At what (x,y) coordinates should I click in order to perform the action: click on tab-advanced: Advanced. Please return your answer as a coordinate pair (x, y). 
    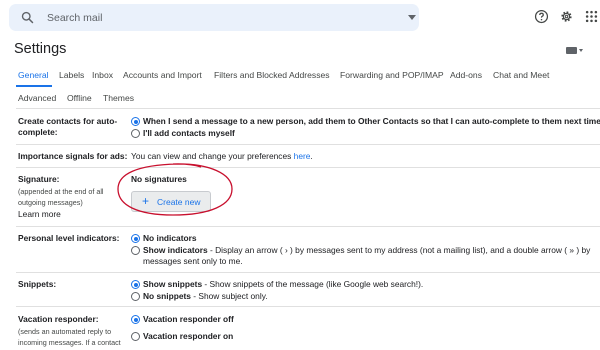
    Looking at the image, I should click on (37, 98).